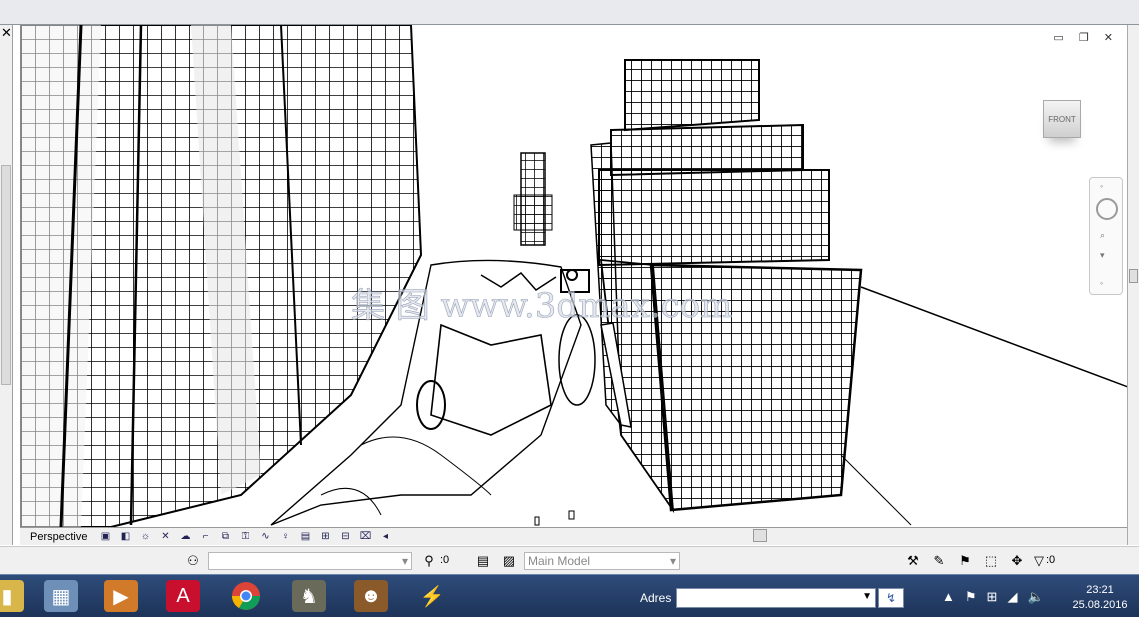  I want to click on selection-count: :0, so click(445, 560).